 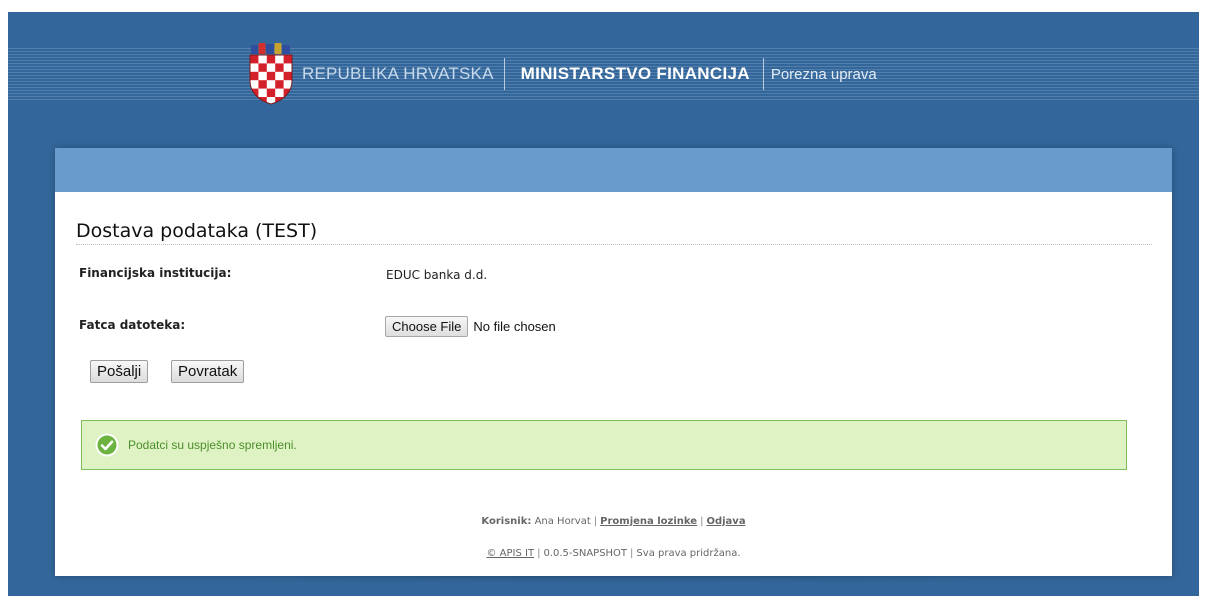 I want to click on change-password-link: Promjena lozinke, so click(x=648, y=521).